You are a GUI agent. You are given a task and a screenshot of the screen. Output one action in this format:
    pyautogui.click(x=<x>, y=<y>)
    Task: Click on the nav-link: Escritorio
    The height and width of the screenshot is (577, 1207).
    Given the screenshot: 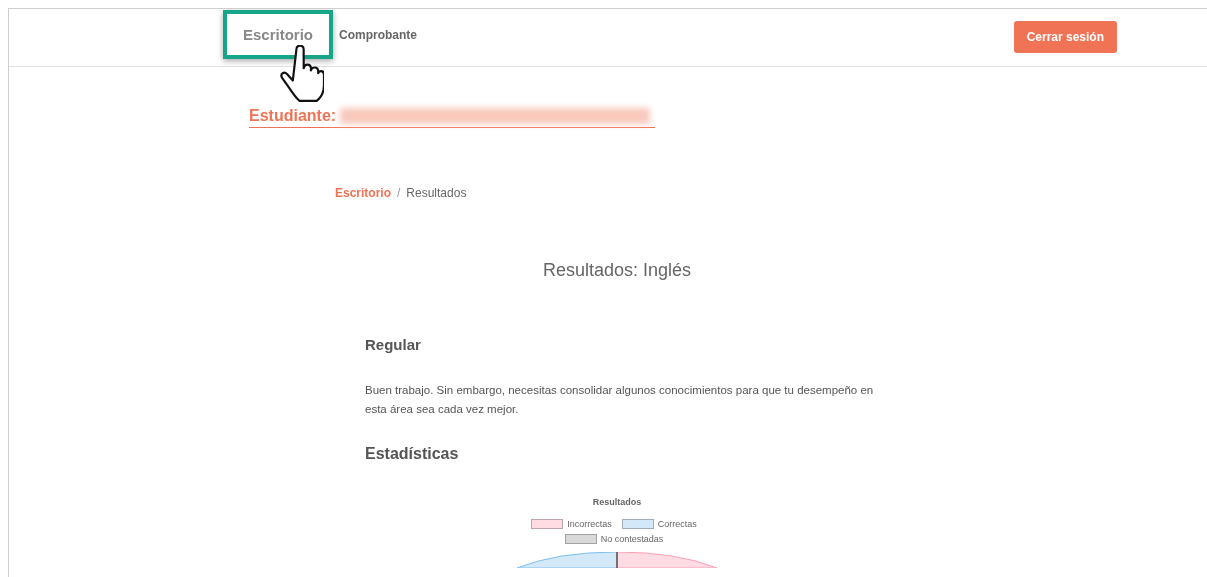 What is the action you would take?
    pyautogui.click(x=278, y=34)
    